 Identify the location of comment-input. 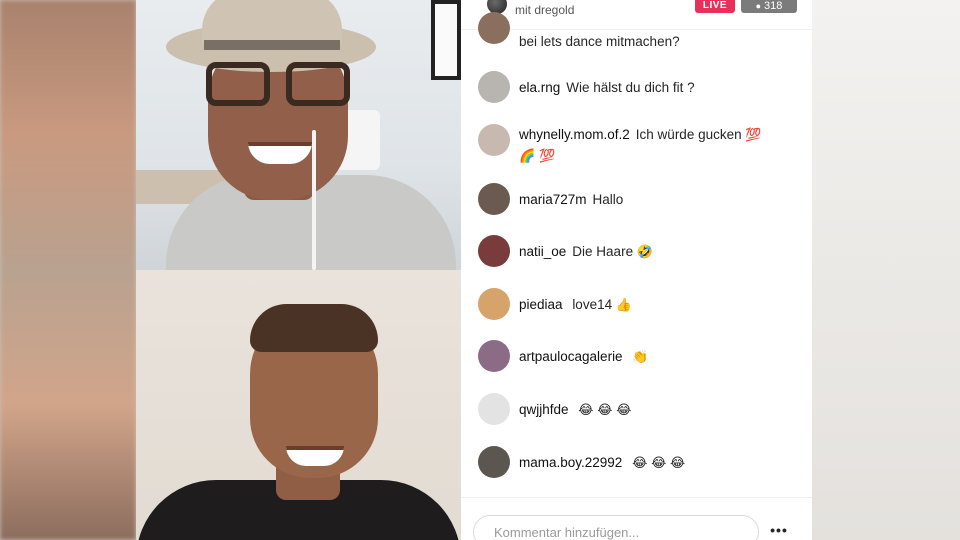
(616, 527).